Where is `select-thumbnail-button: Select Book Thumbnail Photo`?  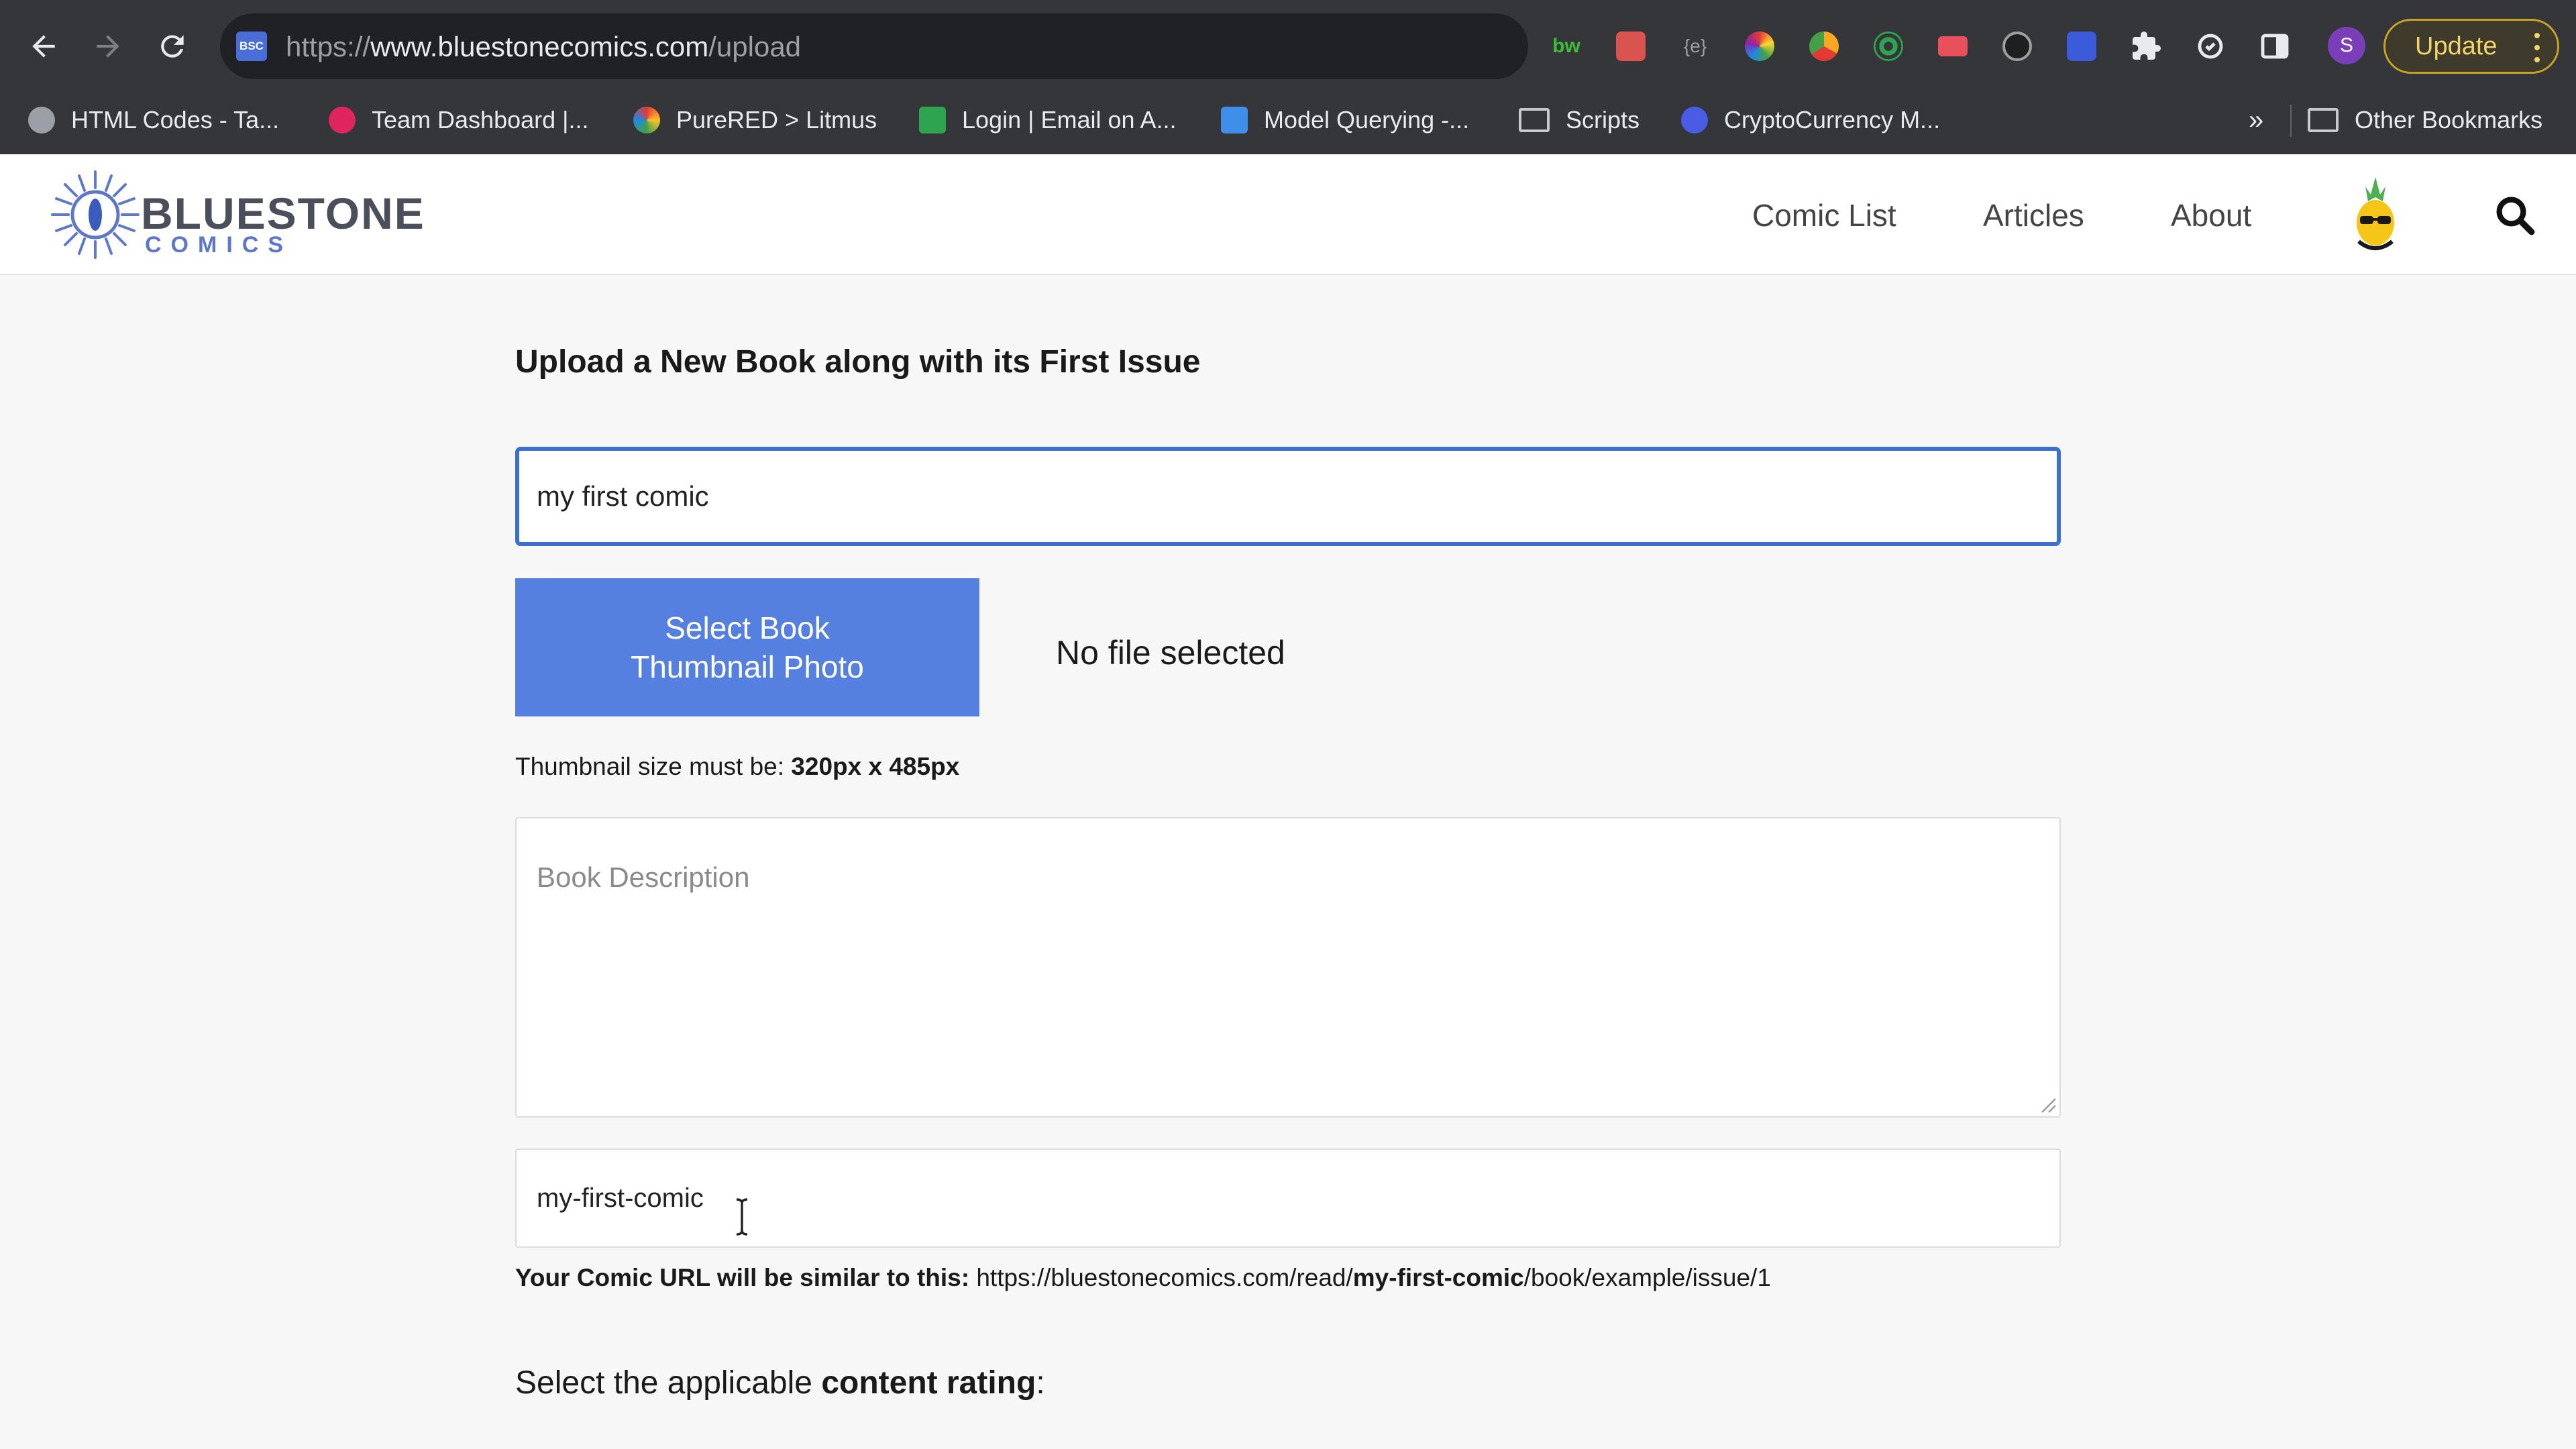 select-thumbnail-button: Select Book Thumbnail Photo is located at coordinates (747, 647).